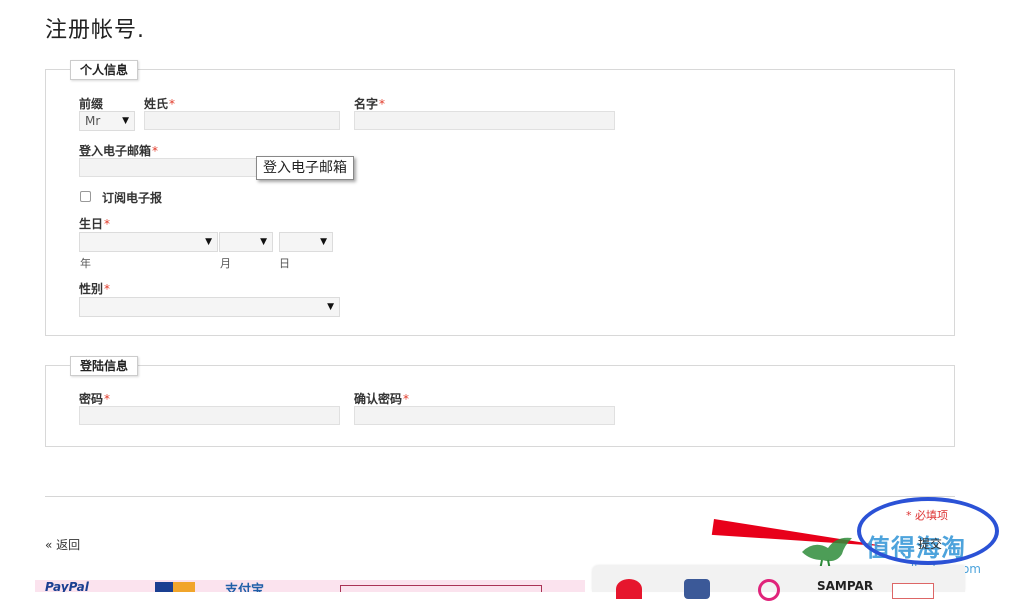  Describe the element at coordinates (769, 590) in the screenshot. I see `circle-icon` at that location.